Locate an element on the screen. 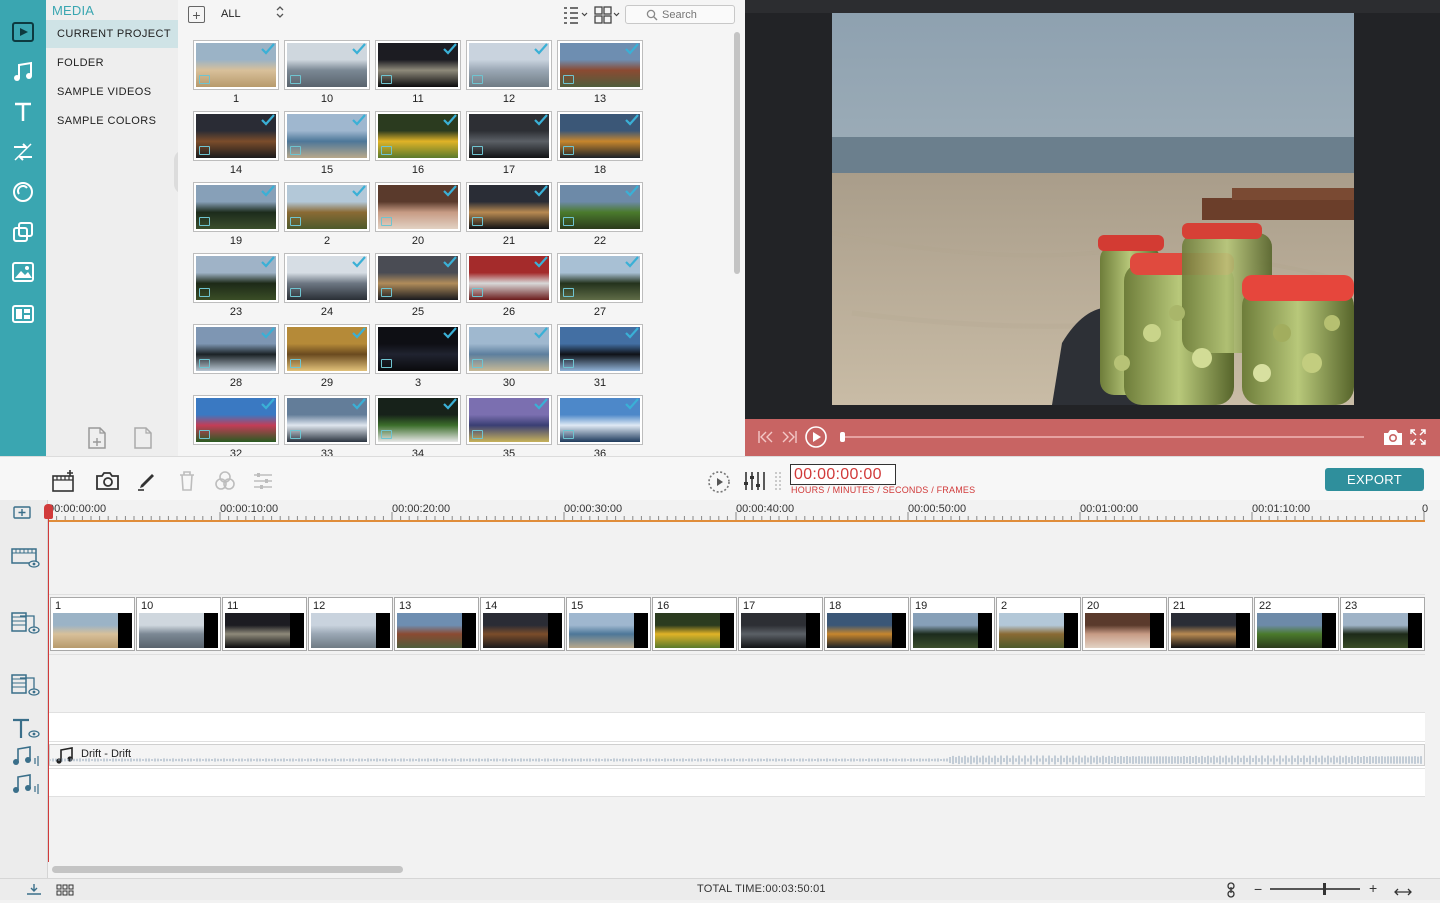  import-media-button: + is located at coordinates (196, 14).